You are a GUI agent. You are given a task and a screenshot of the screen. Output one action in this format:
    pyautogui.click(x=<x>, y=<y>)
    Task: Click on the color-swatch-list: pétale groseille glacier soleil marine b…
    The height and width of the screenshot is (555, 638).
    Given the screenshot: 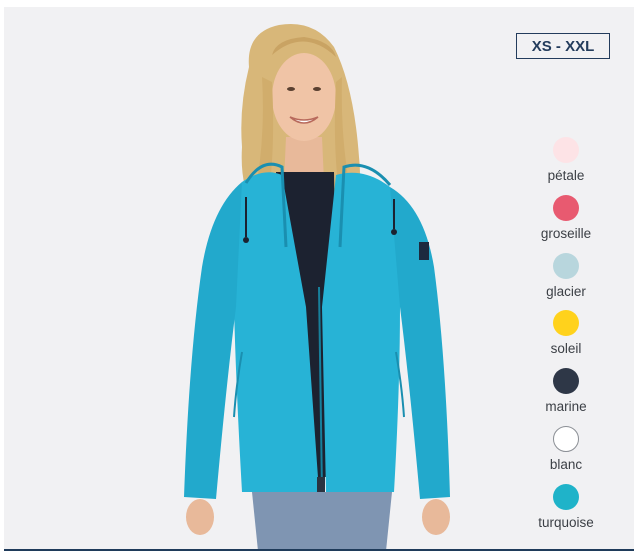 What is the action you would take?
    pyautogui.click(x=566, y=339)
    